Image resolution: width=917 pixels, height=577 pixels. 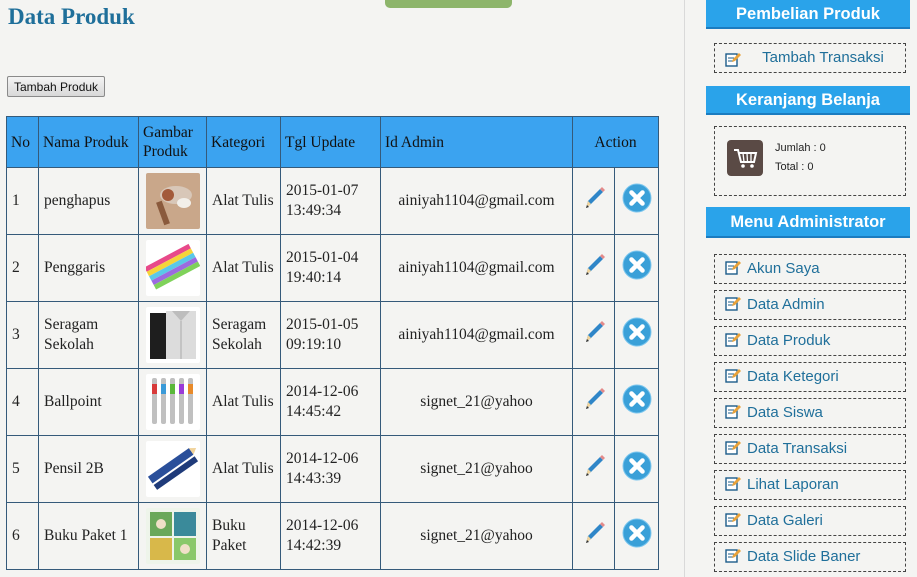 I want to click on sidebar-item-data-ketegori: Data Ketegori, so click(x=810, y=377).